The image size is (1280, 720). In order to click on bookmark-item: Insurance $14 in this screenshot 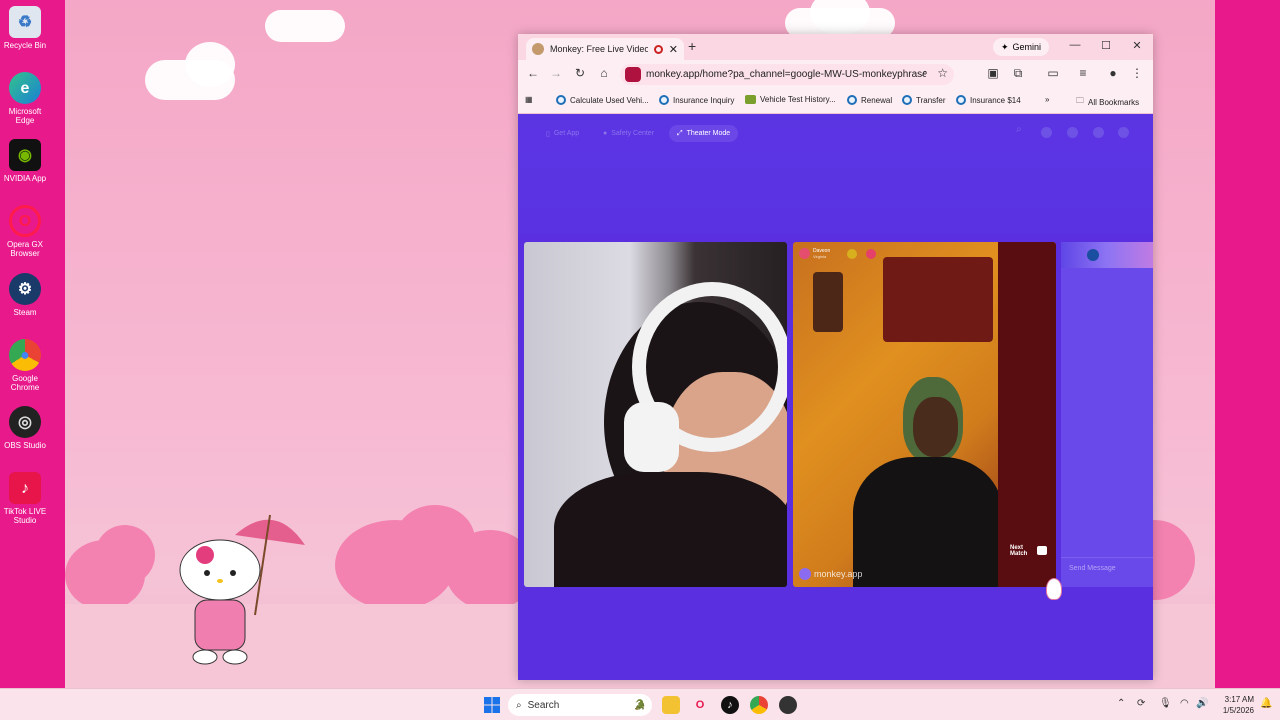, I will do `click(988, 100)`.